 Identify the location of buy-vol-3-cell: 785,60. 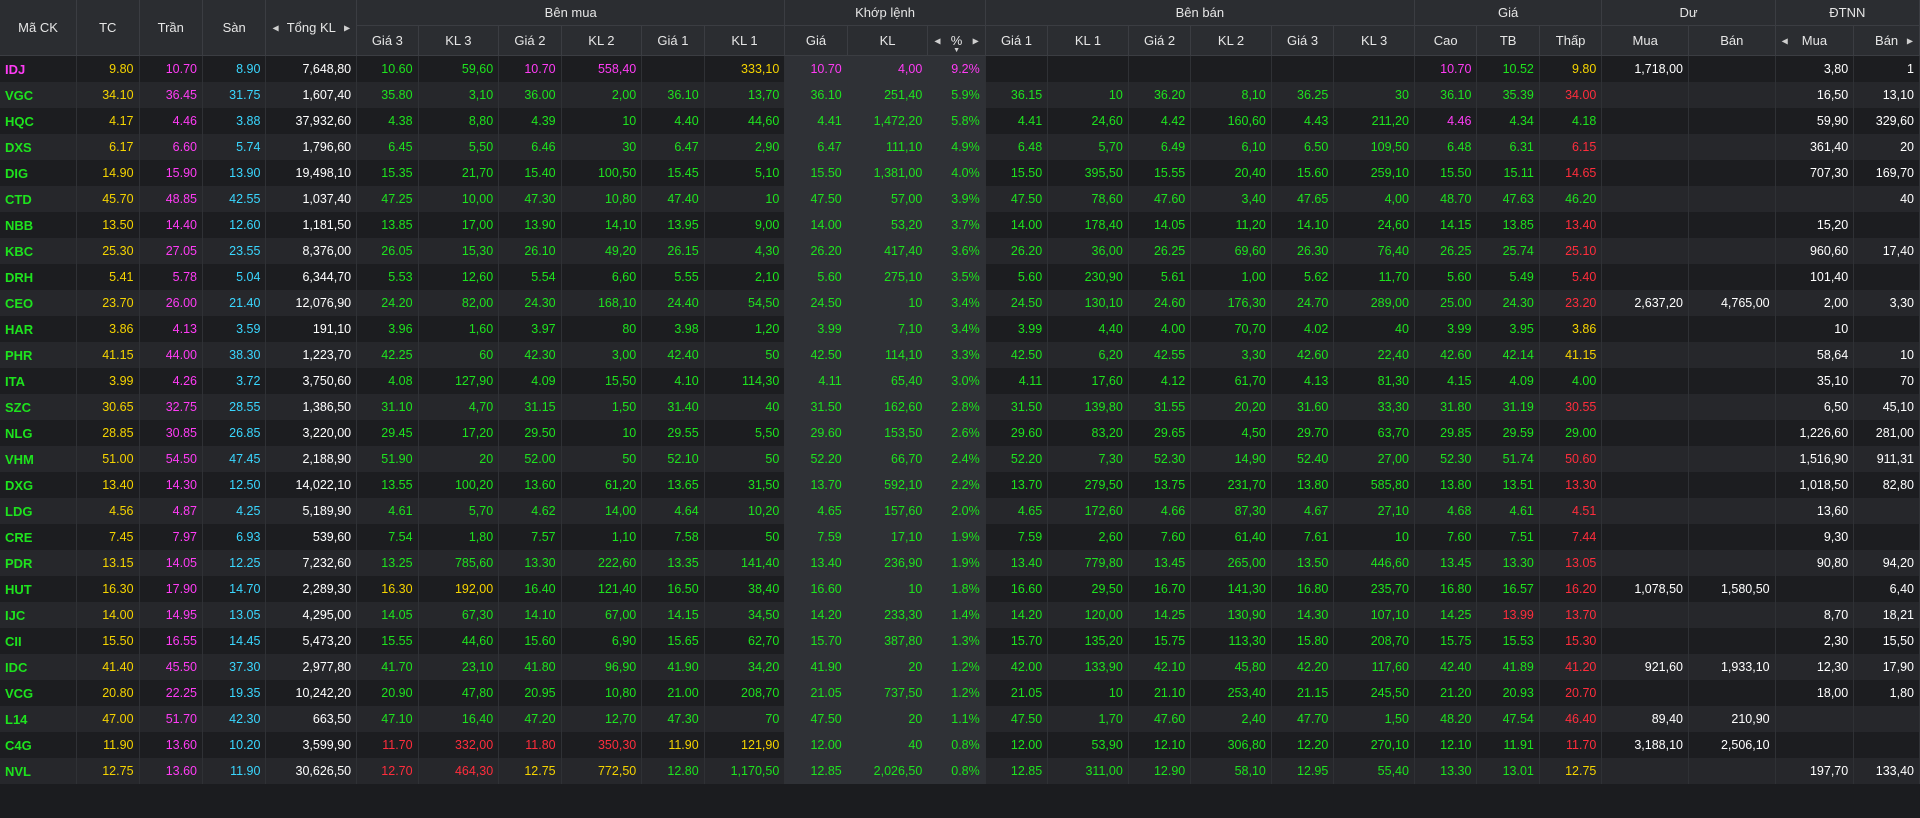
(459, 563).